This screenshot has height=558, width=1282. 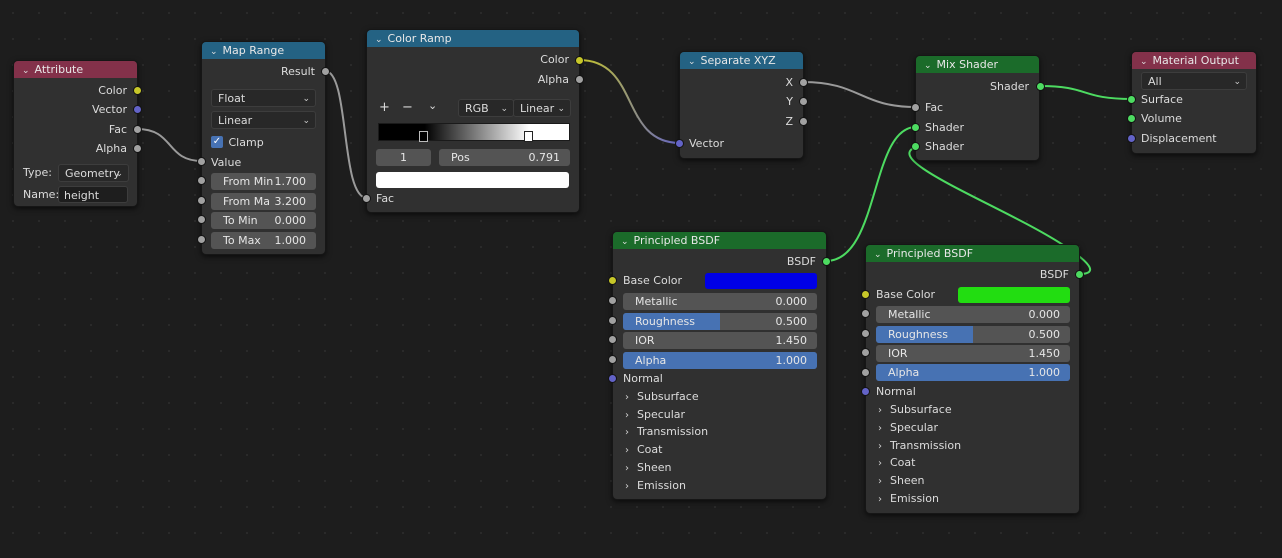 What do you see at coordinates (473, 38) in the screenshot?
I see `color-ramp-node-header: ⌄ Color Ramp` at bounding box center [473, 38].